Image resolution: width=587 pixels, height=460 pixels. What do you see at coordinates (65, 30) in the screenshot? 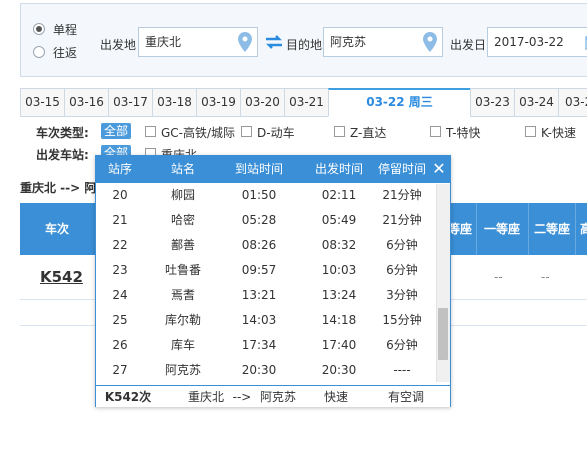
I see `radio-one-way-label: 单程` at bounding box center [65, 30].